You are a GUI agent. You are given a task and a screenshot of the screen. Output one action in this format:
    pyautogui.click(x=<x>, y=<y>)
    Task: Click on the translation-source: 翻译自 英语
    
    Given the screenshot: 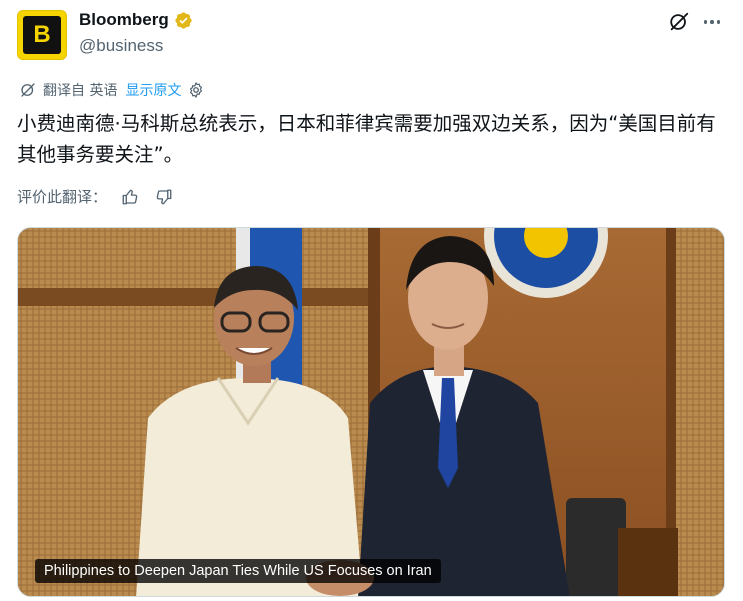 What is the action you would take?
    pyautogui.click(x=80, y=91)
    